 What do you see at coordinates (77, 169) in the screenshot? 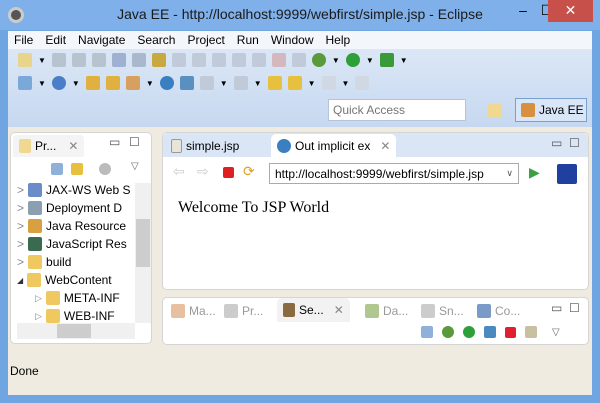
I see `link-with-editor-icon` at bounding box center [77, 169].